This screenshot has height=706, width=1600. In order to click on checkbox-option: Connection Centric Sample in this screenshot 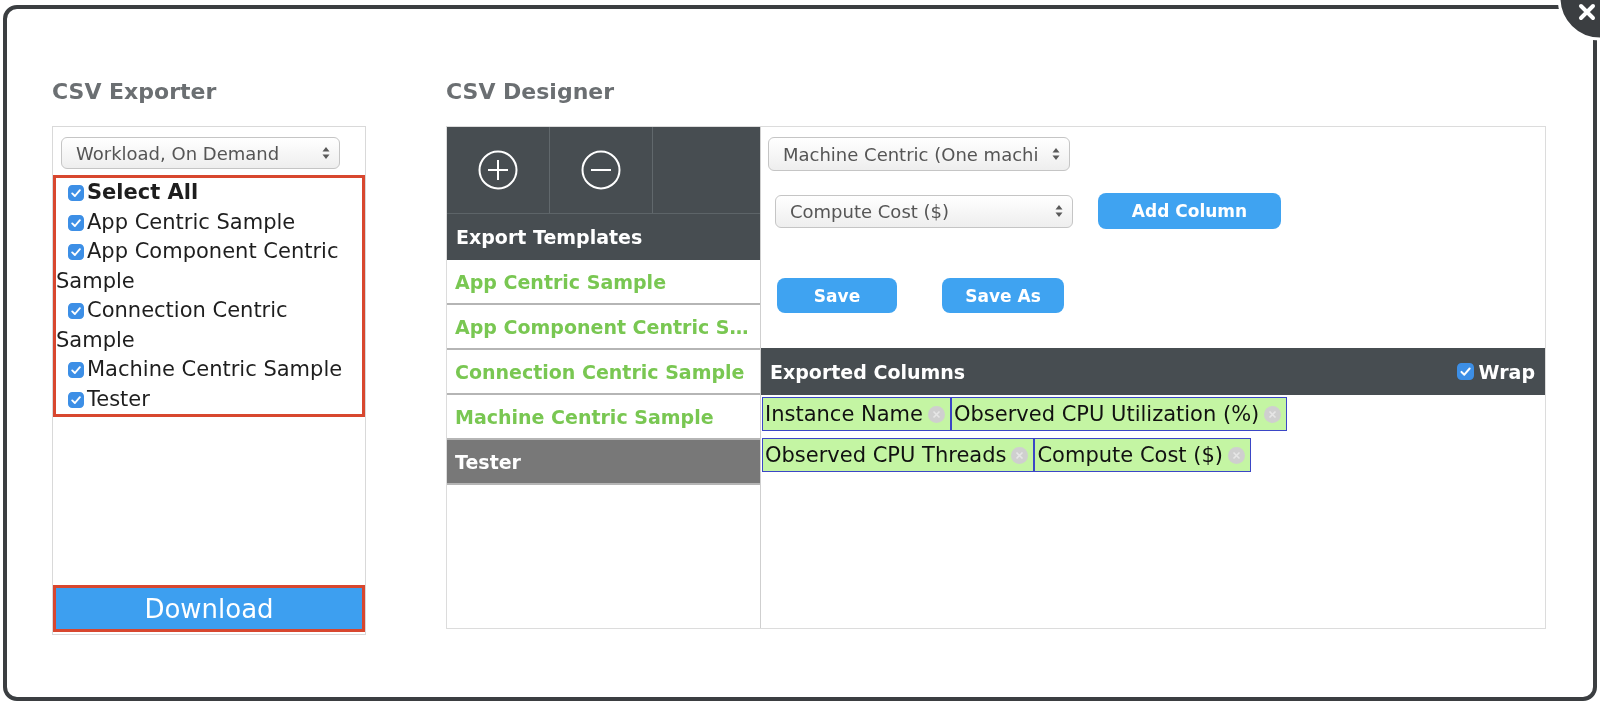, I will do `click(209, 325)`.